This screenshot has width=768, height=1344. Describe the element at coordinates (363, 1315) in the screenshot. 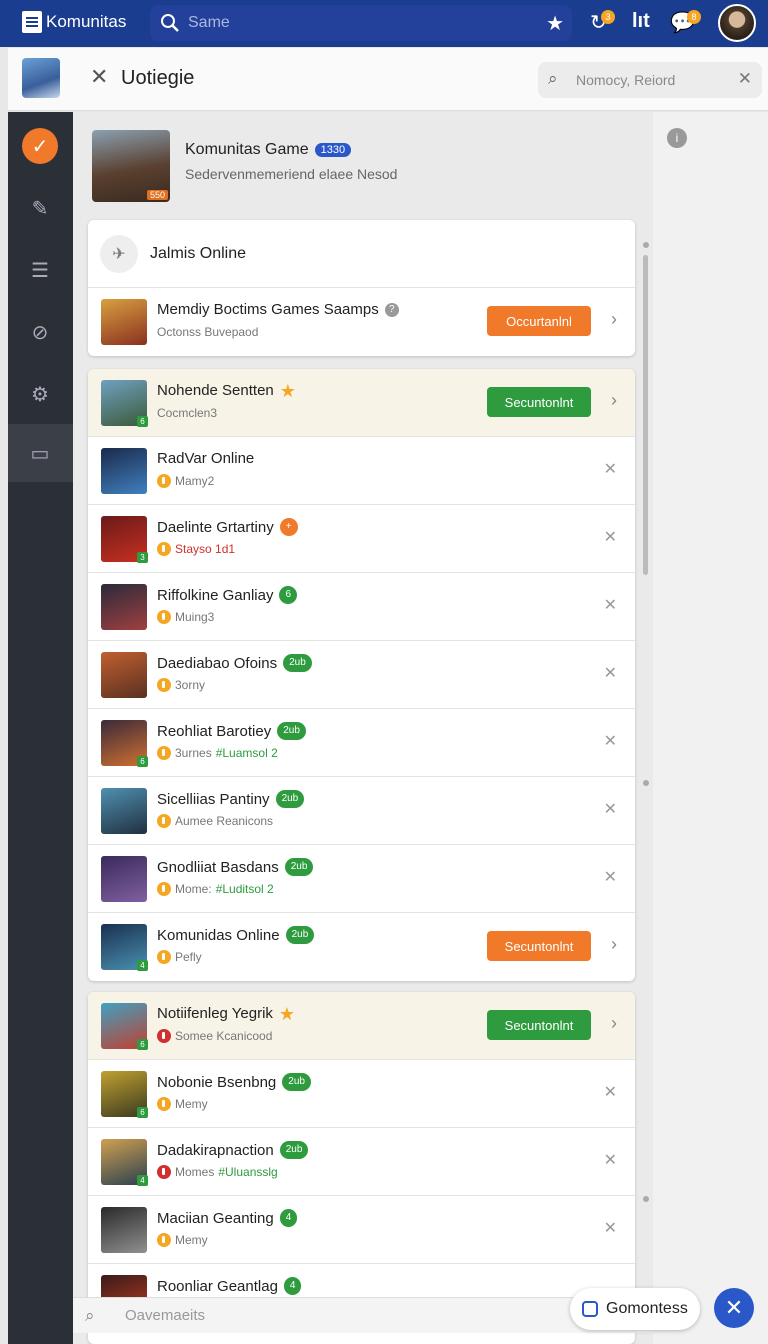

I see `bottom-search-input: ⌕ Oavemaeits` at that location.